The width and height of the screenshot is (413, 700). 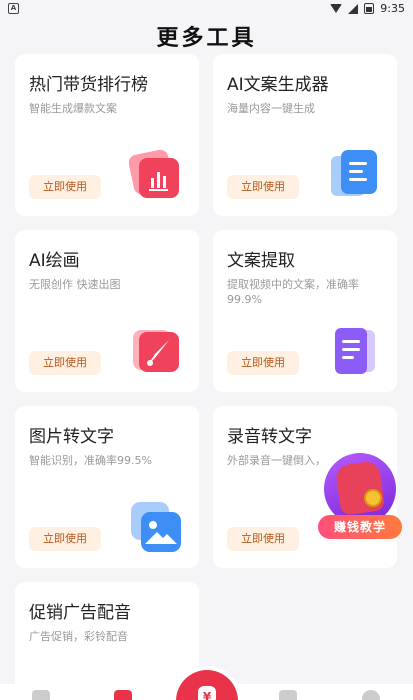 I want to click on tool-card-ai-painting: AI绘画 无限创作 快速出图 立即使用, so click(x=107, y=311).